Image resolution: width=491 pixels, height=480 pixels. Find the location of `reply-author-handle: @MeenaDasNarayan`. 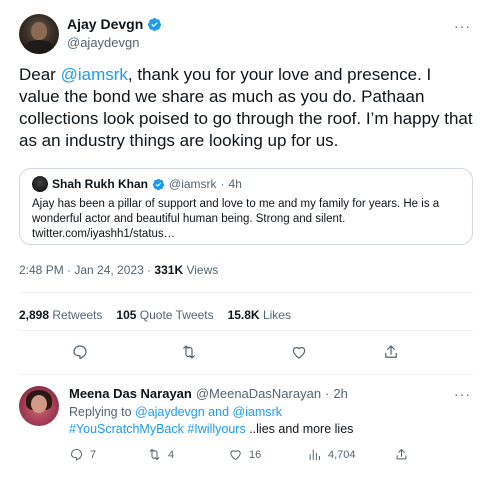

reply-author-handle: @MeenaDasNarayan is located at coordinates (258, 393).